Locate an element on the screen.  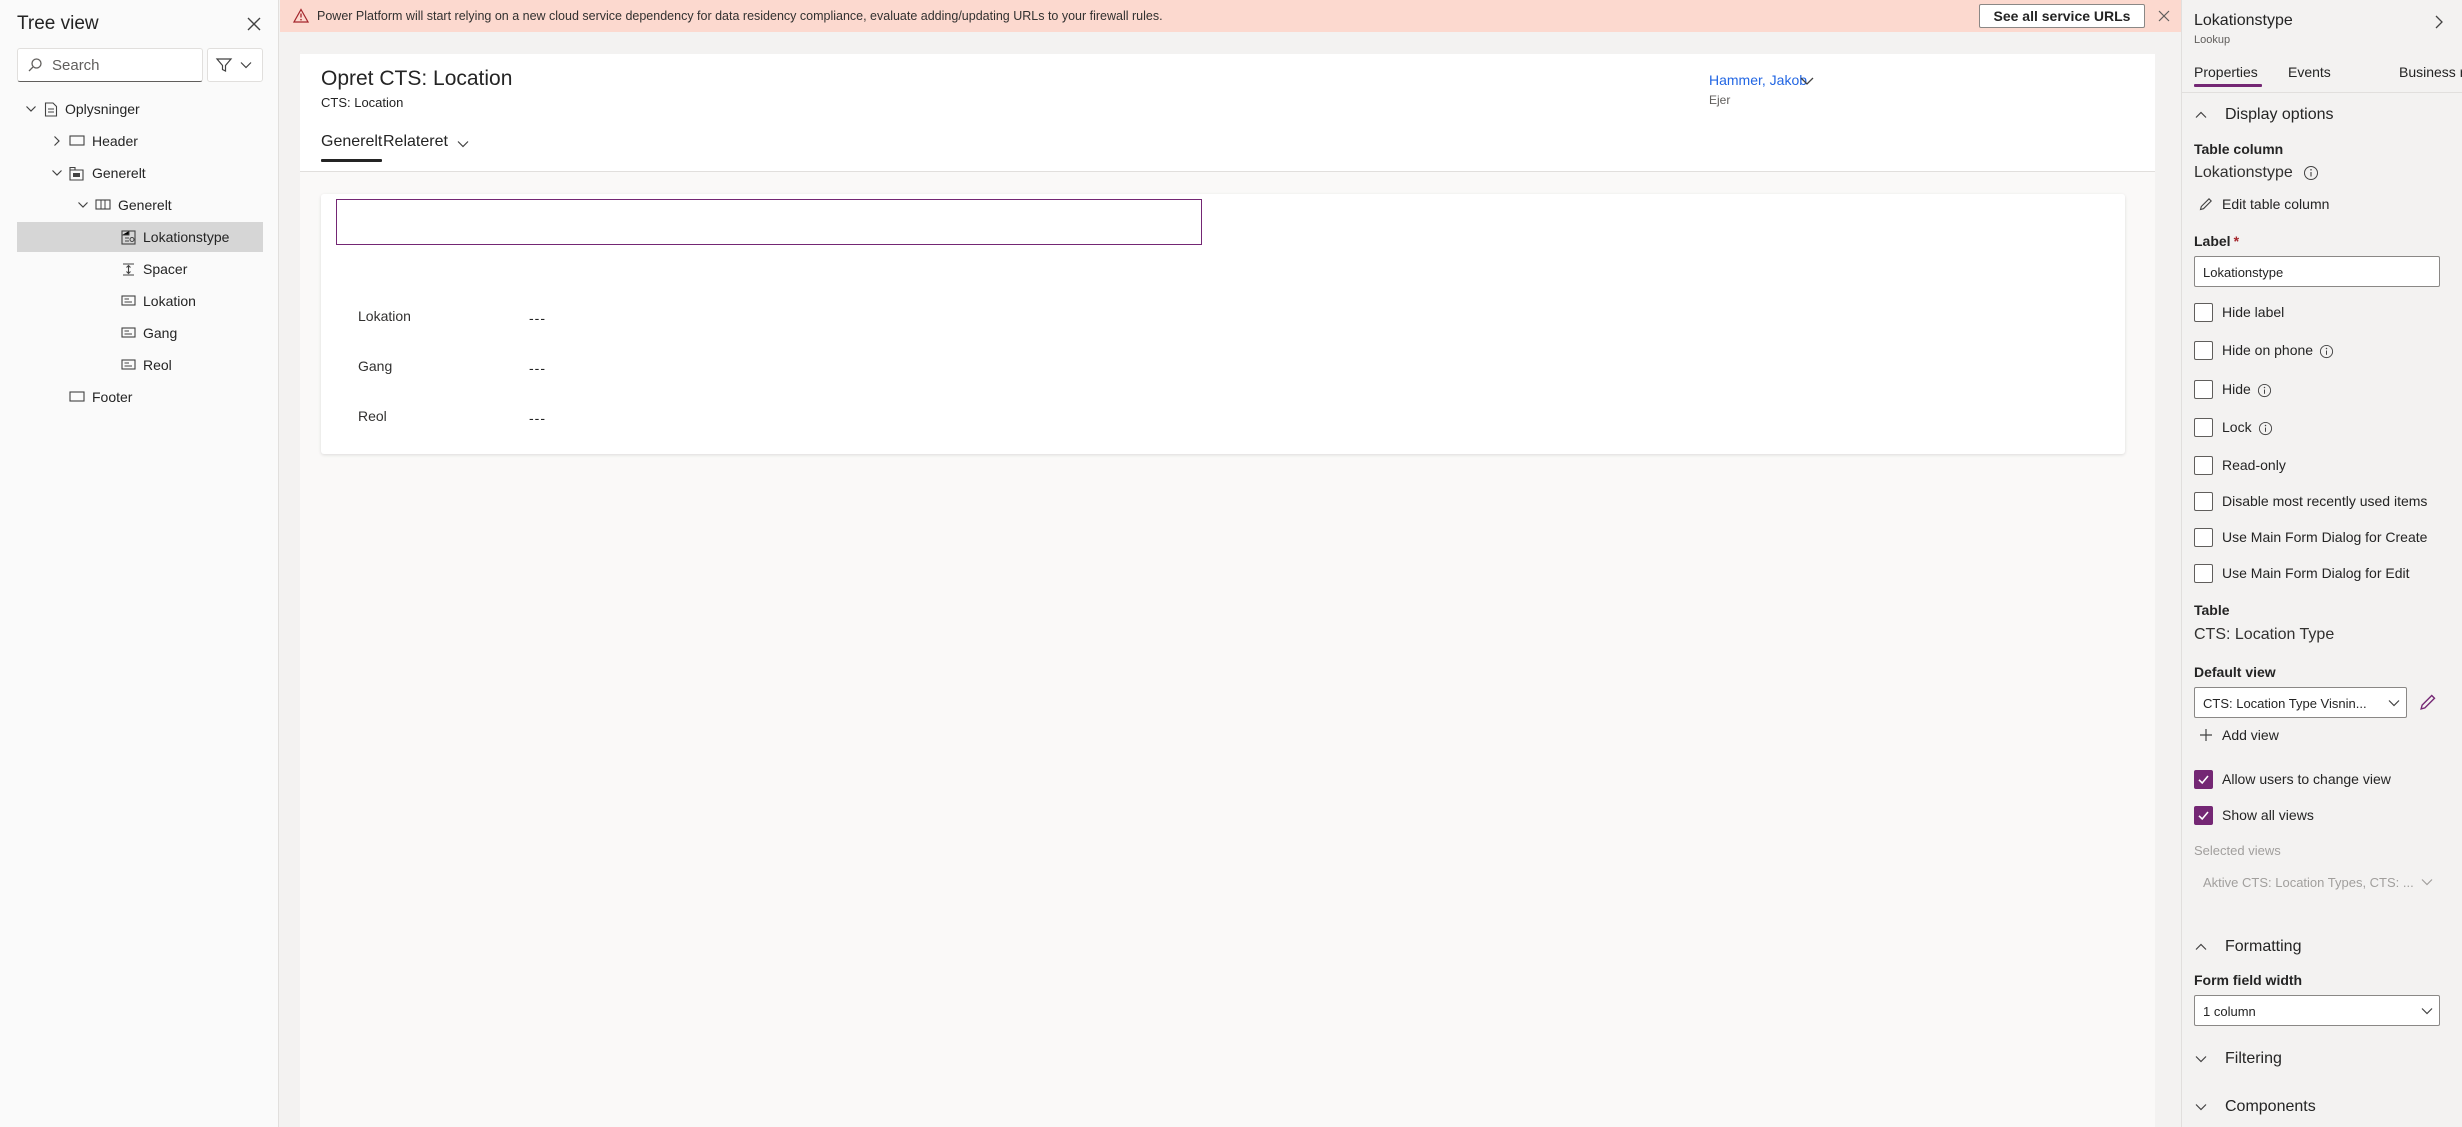
display-options-header: Display options is located at coordinates (2319, 116).